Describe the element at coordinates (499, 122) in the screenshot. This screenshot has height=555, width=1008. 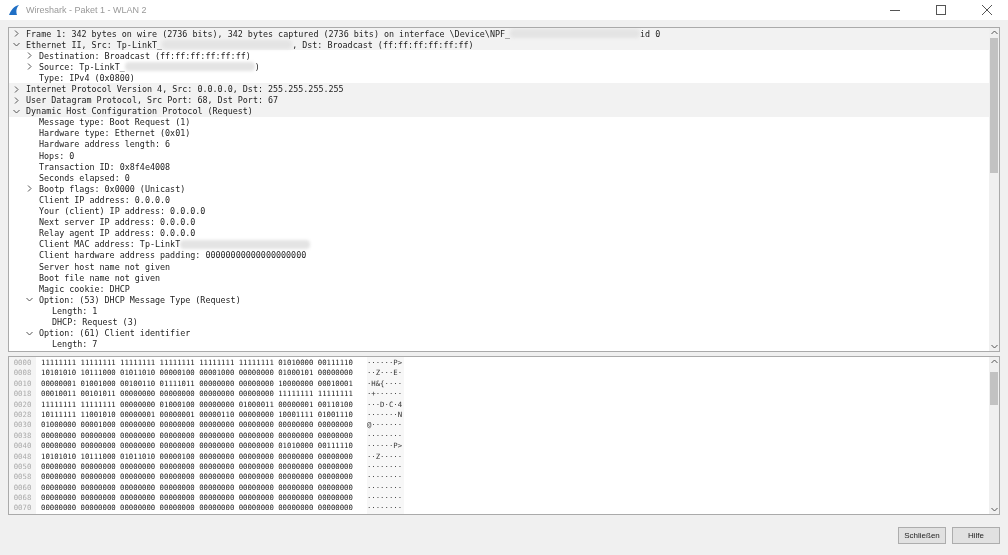
I see `tree-item: Message type: Boot Request (1)` at that location.